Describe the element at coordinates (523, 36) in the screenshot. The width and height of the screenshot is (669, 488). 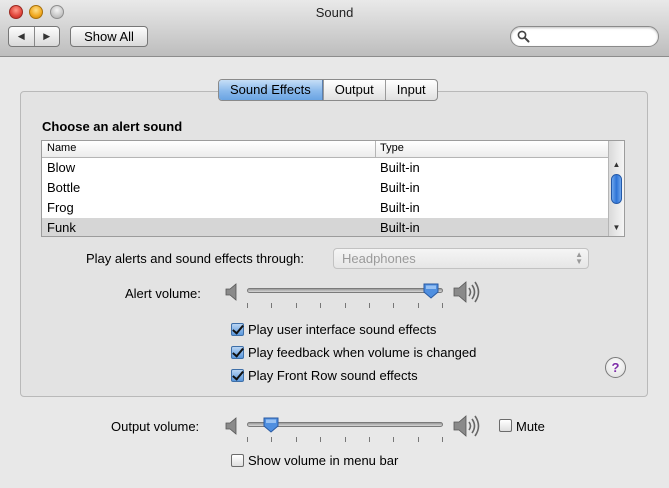
I see `search-icon` at that location.